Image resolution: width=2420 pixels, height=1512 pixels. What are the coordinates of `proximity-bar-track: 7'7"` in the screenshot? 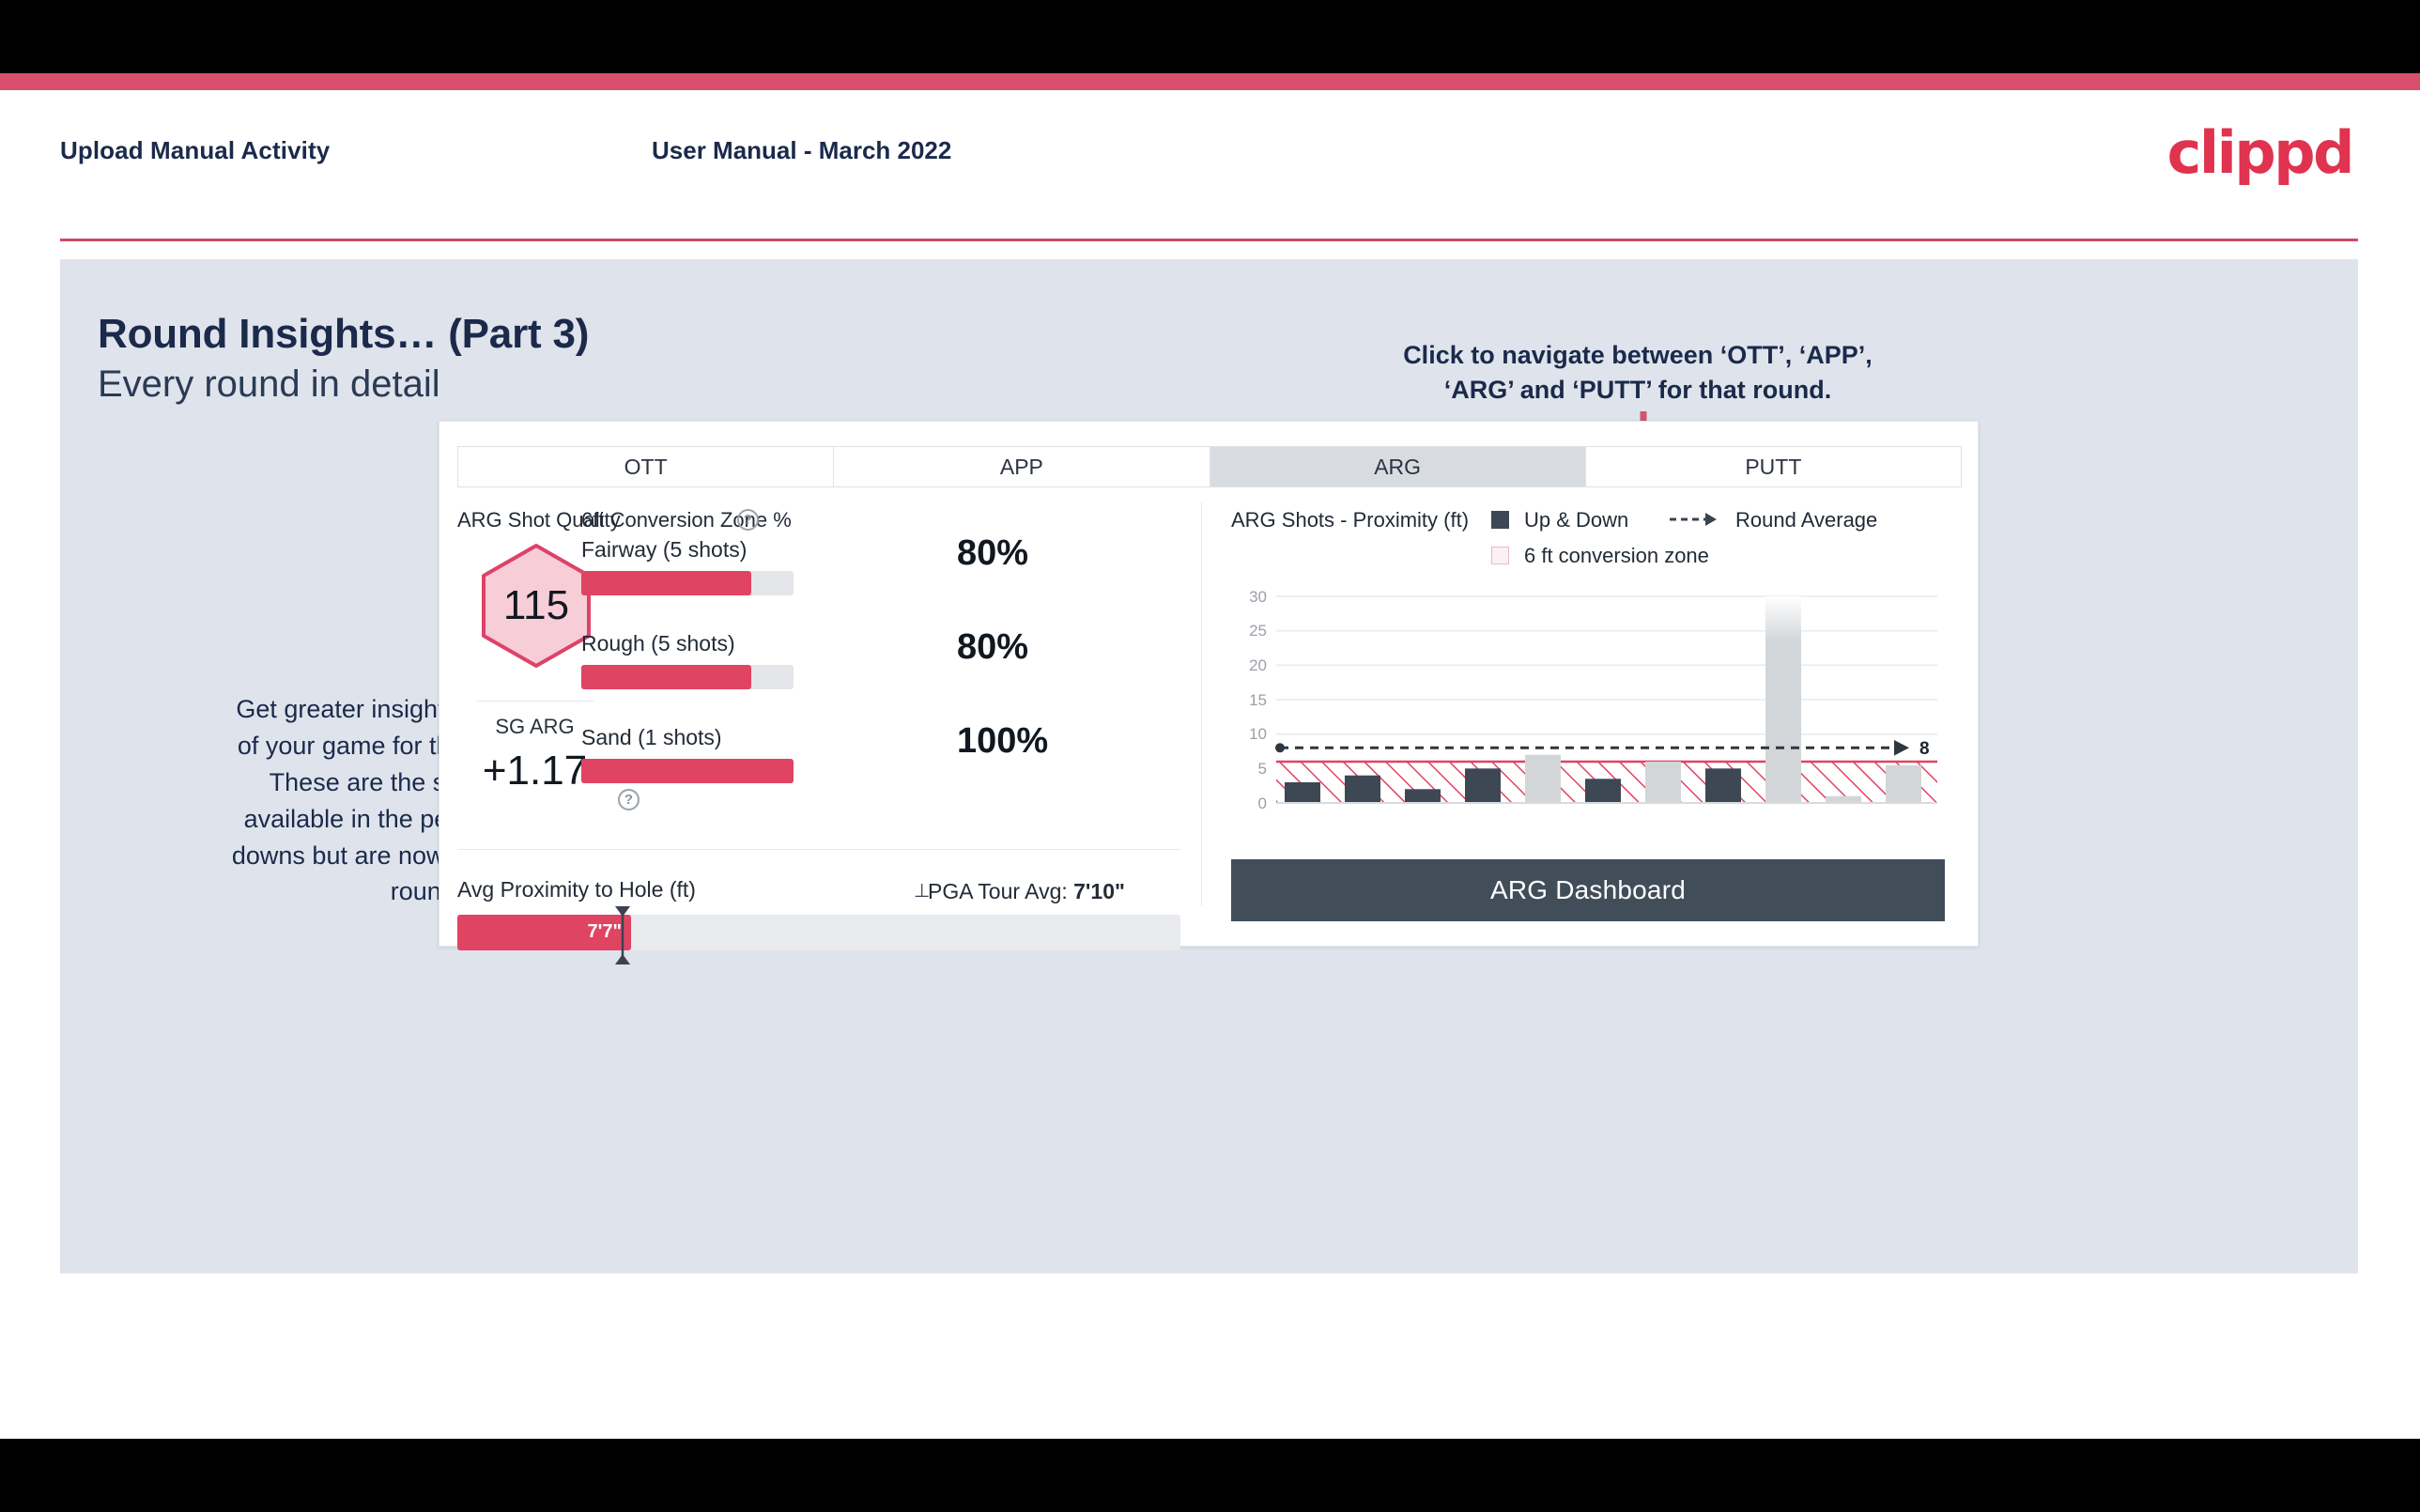 It's located at (818, 933).